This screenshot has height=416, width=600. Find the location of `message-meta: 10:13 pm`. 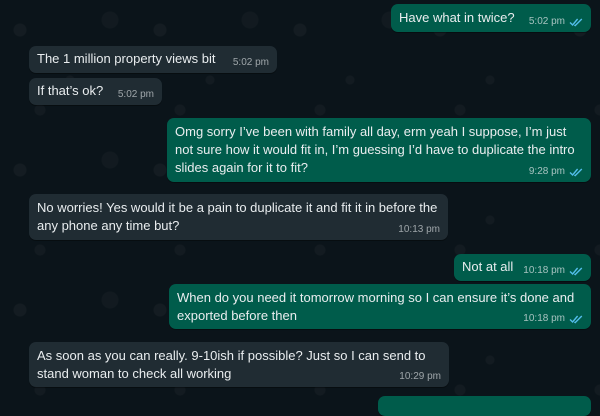

message-meta: 10:13 pm is located at coordinates (419, 230).